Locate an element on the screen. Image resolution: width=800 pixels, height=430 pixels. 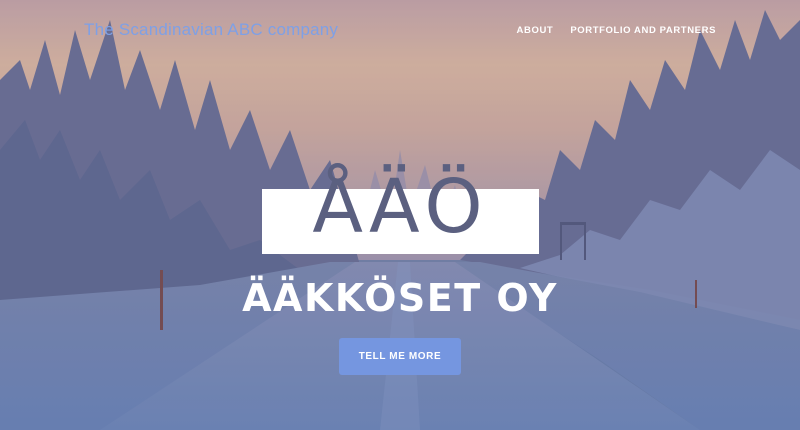
main-nav: ABOUT PORTFOLIO AND PARTNERS is located at coordinates (616, 30).